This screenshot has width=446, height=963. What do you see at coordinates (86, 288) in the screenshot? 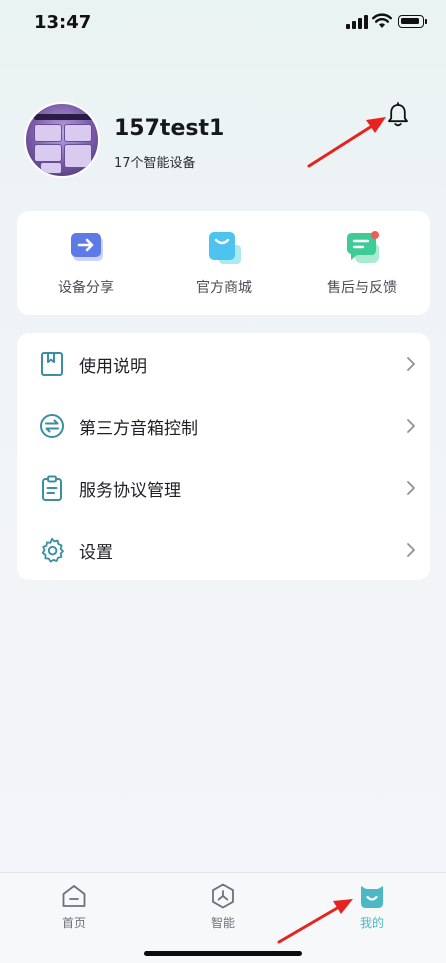
I see `quick-action-label: 设备分享` at bounding box center [86, 288].